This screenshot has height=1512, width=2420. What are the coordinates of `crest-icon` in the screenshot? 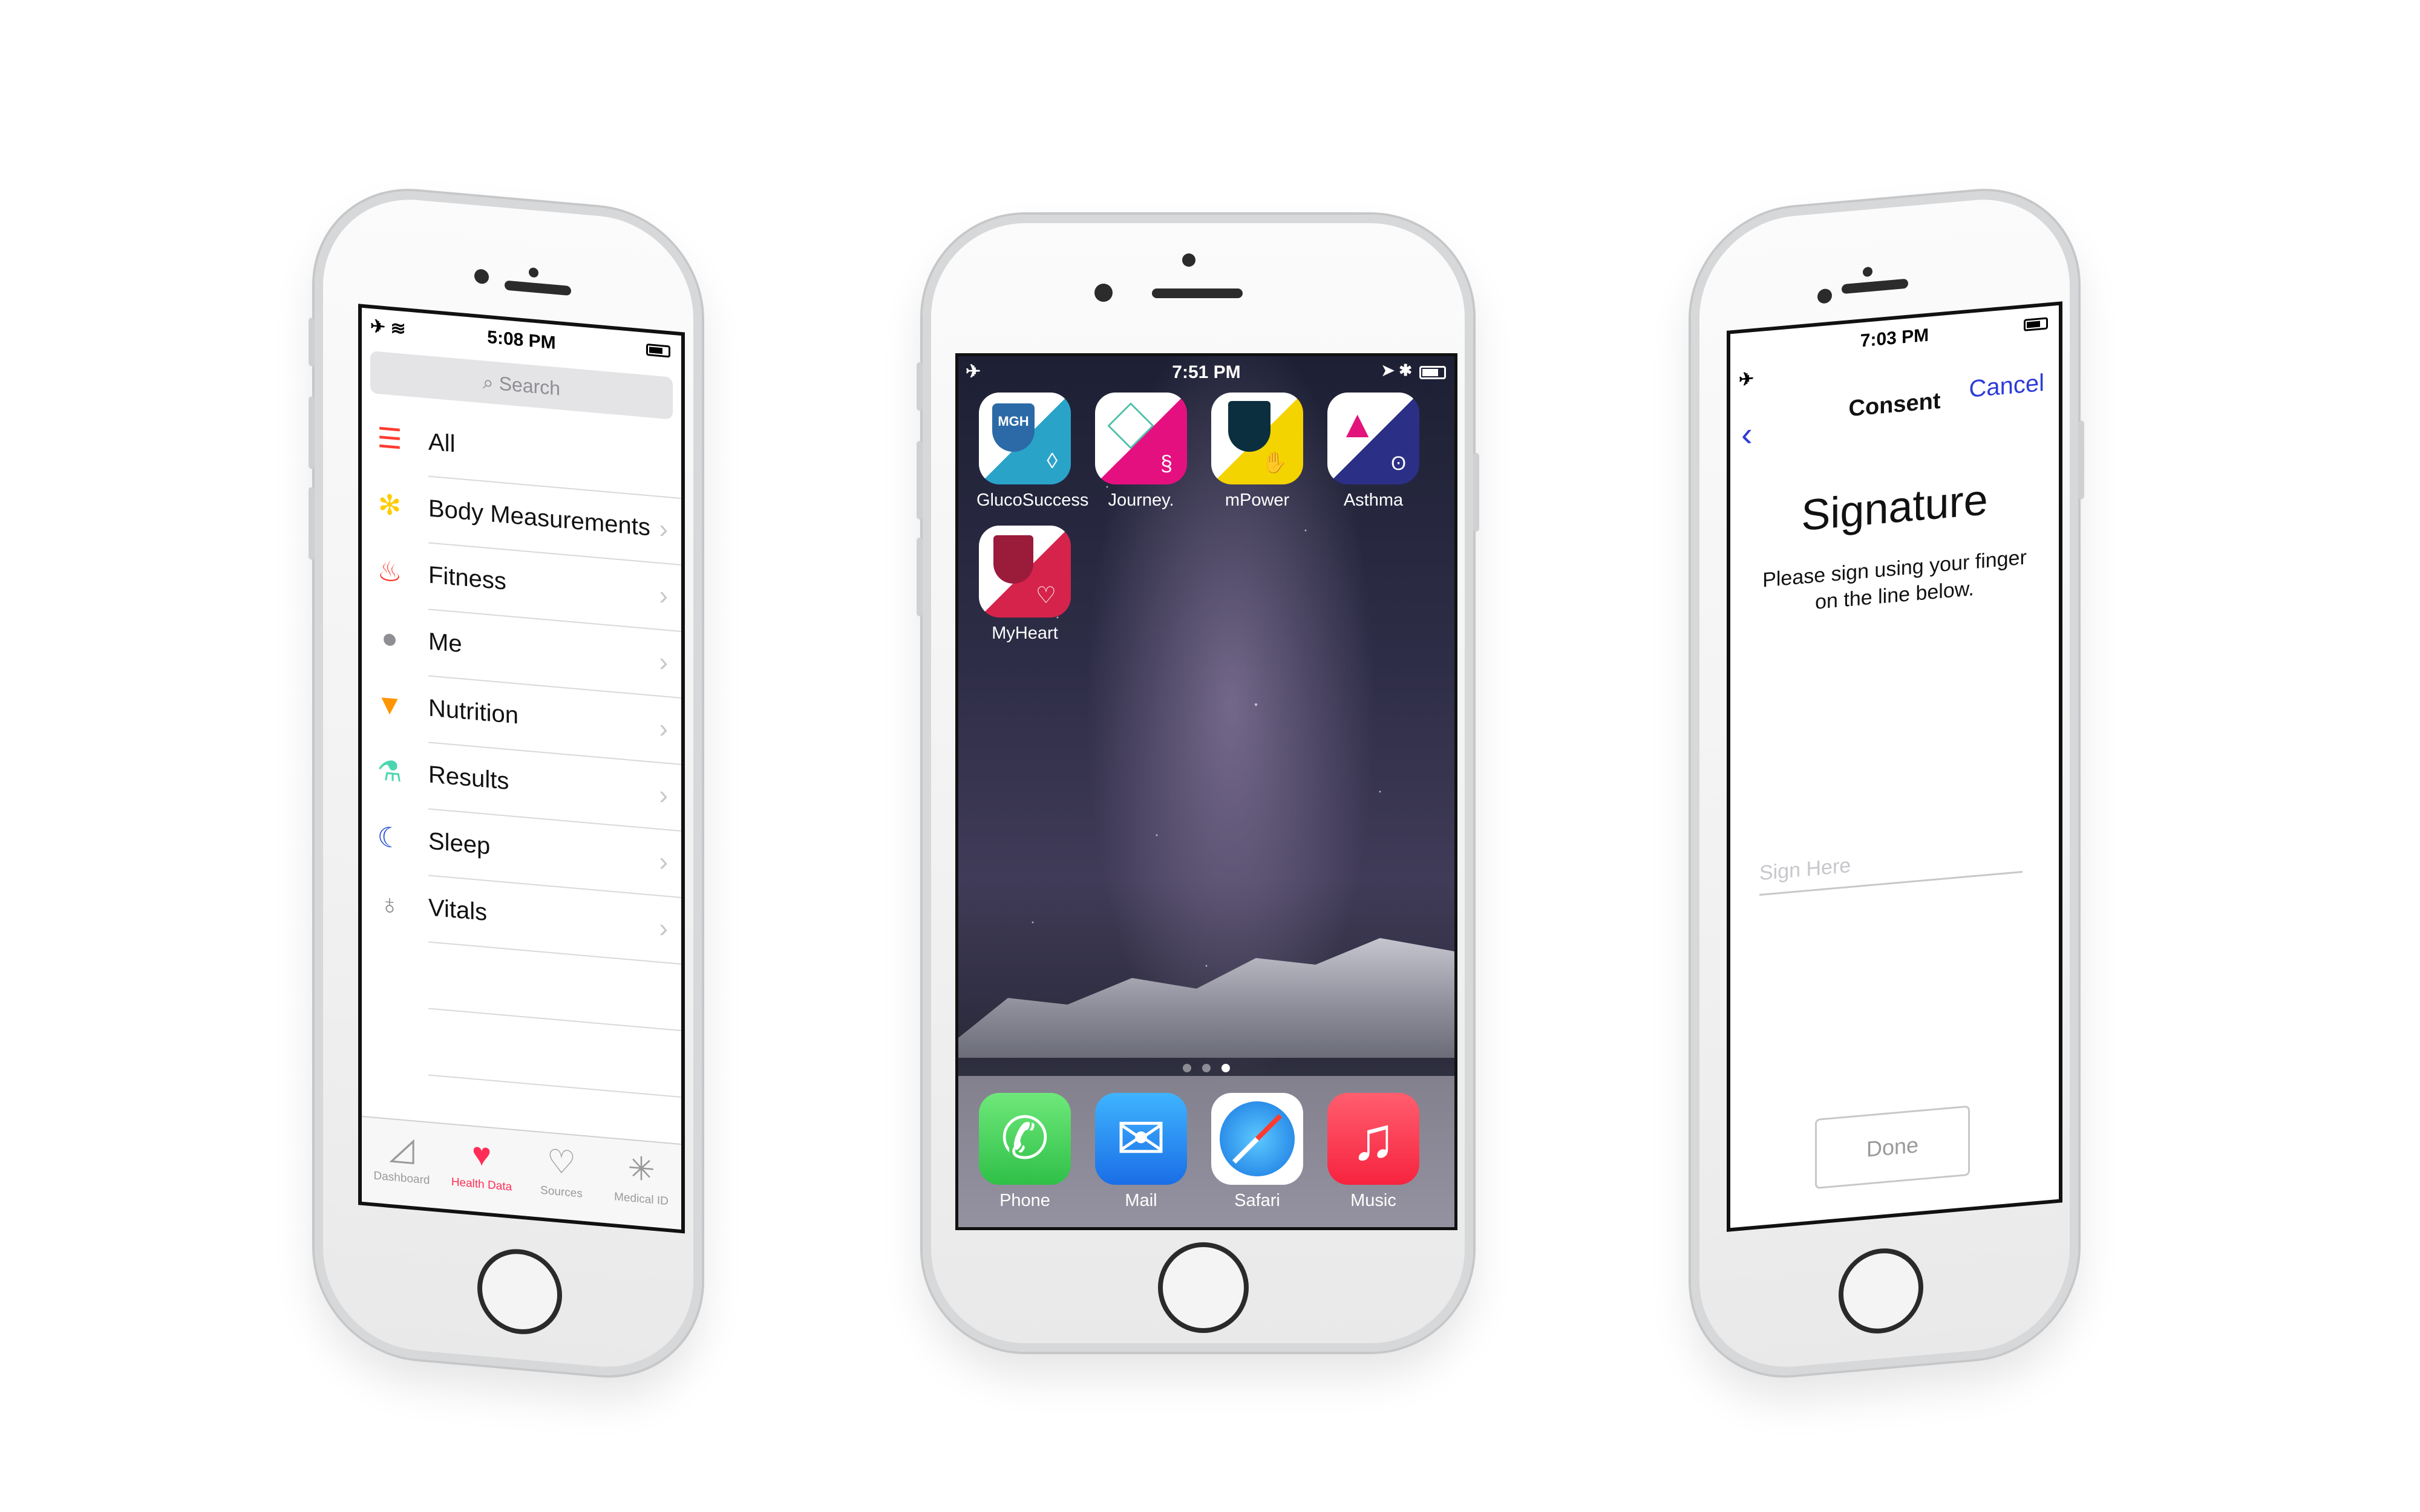 It's located at (1013, 559).